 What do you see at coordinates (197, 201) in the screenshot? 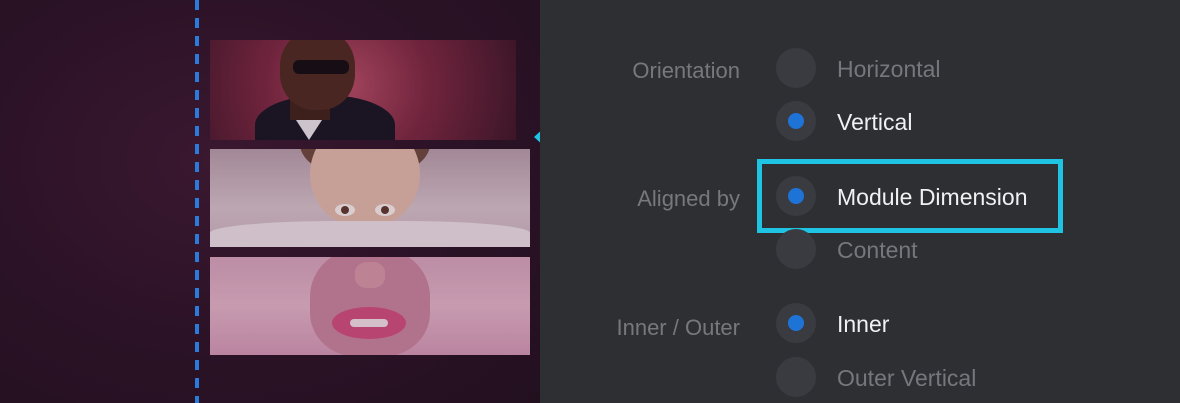
I see `alignment-guide-line` at bounding box center [197, 201].